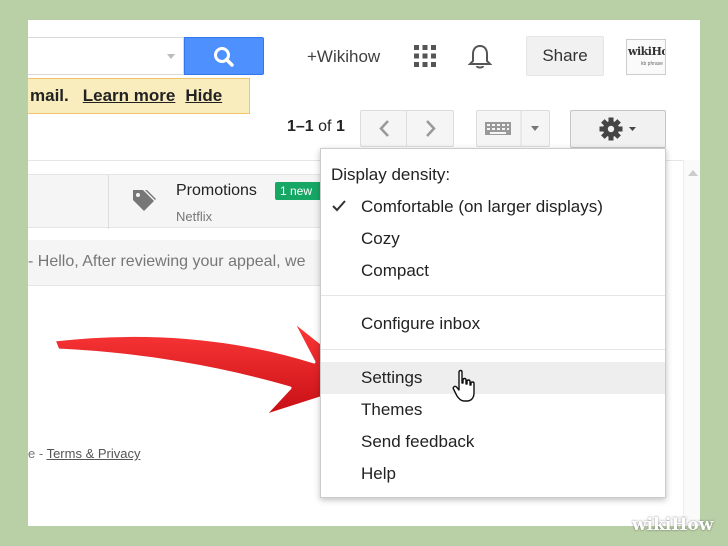  I want to click on search-button, so click(224, 56).